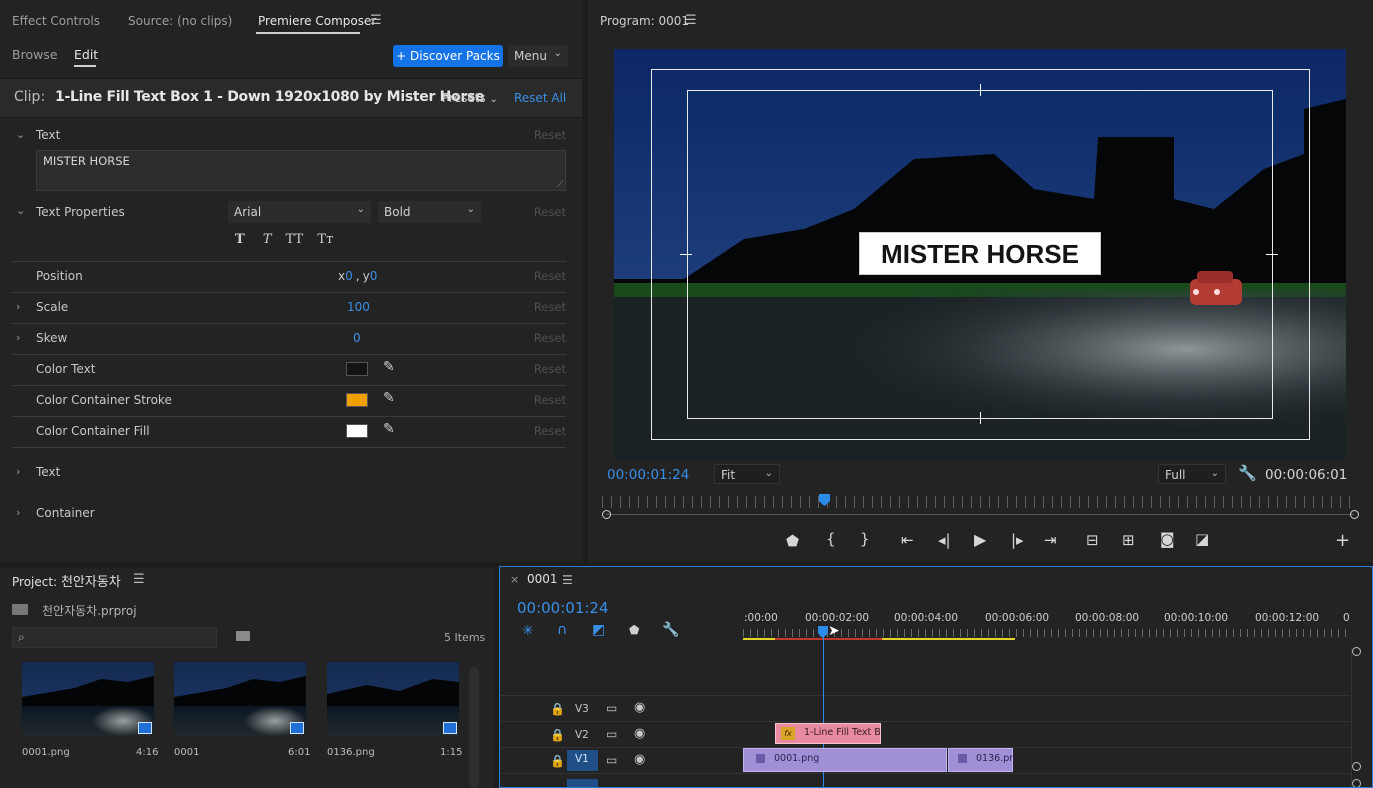  I want to click on timeline-timecode: 00:00:01:24, so click(563, 608).